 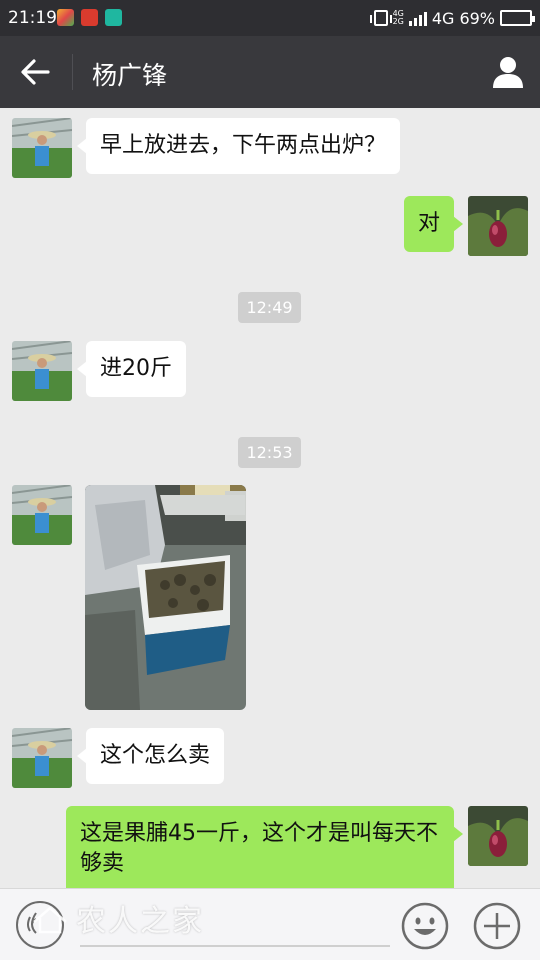 What do you see at coordinates (269, 307) in the screenshot?
I see `message-timestamp: 12:49` at bounding box center [269, 307].